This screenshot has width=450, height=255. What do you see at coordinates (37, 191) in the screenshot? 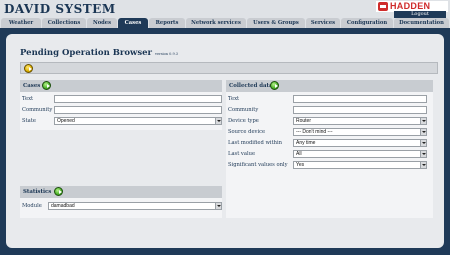
I see `statistics-heading: Statistics` at bounding box center [37, 191].